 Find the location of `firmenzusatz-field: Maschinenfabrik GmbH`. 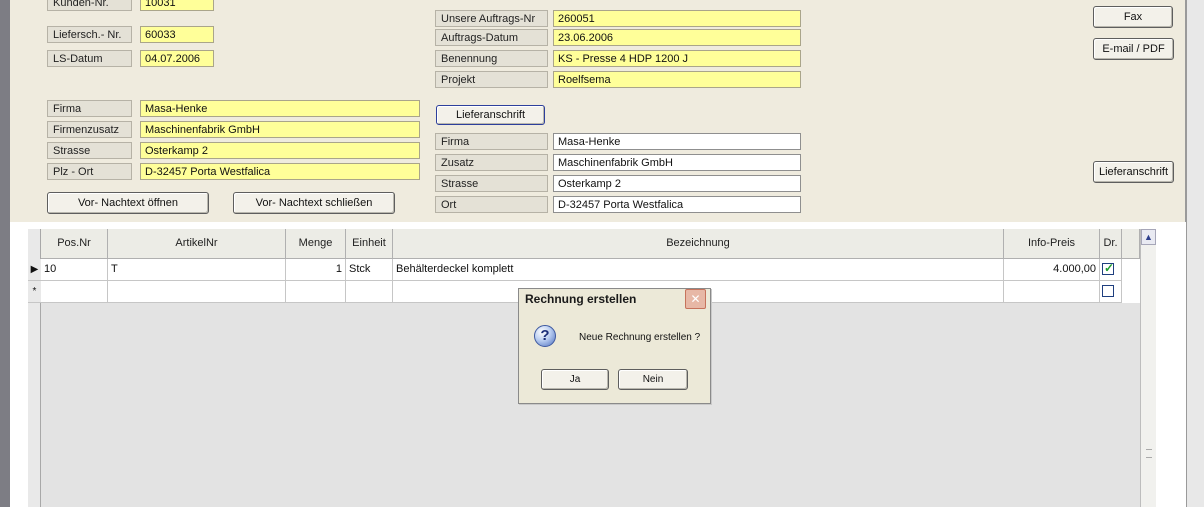

firmenzusatz-field: Maschinenfabrik GmbH is located at coordinates (280, 129).